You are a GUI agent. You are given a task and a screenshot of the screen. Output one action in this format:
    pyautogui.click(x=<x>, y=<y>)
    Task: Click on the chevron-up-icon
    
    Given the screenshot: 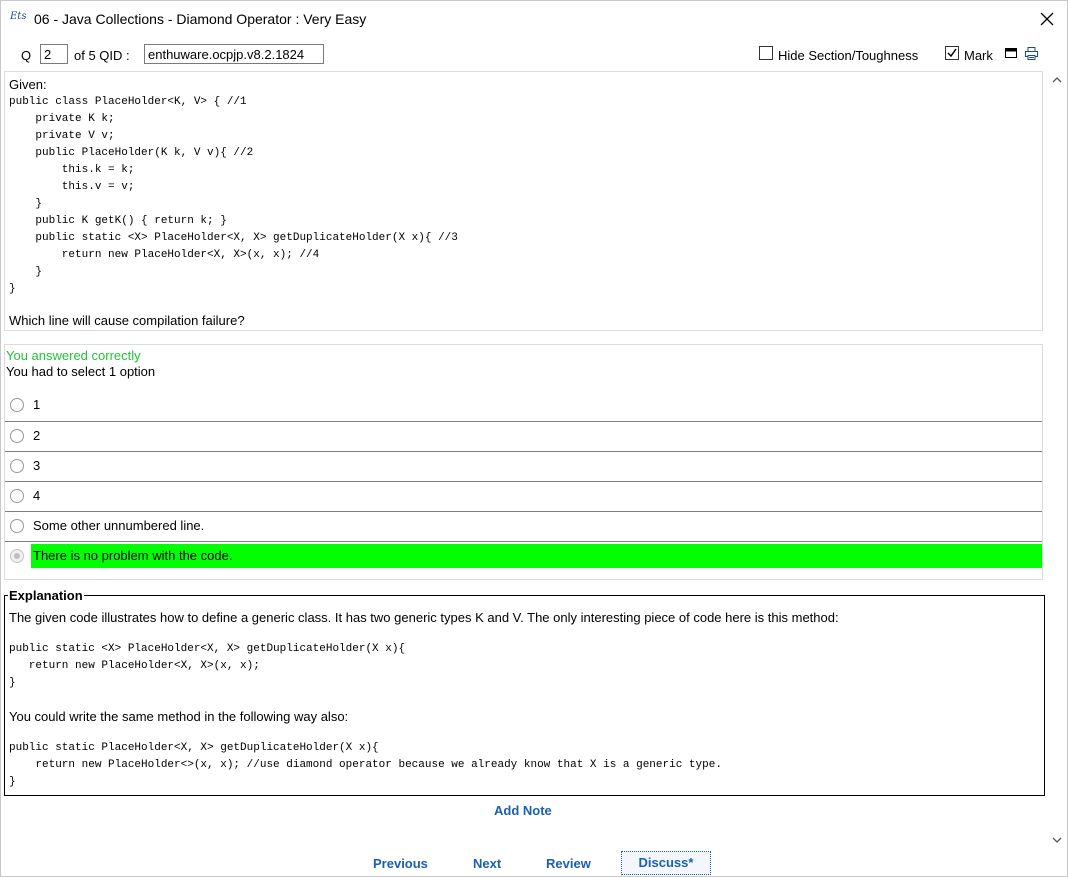 What is the action you would take?
    pyautogui.click(x=1057, y=80)
    